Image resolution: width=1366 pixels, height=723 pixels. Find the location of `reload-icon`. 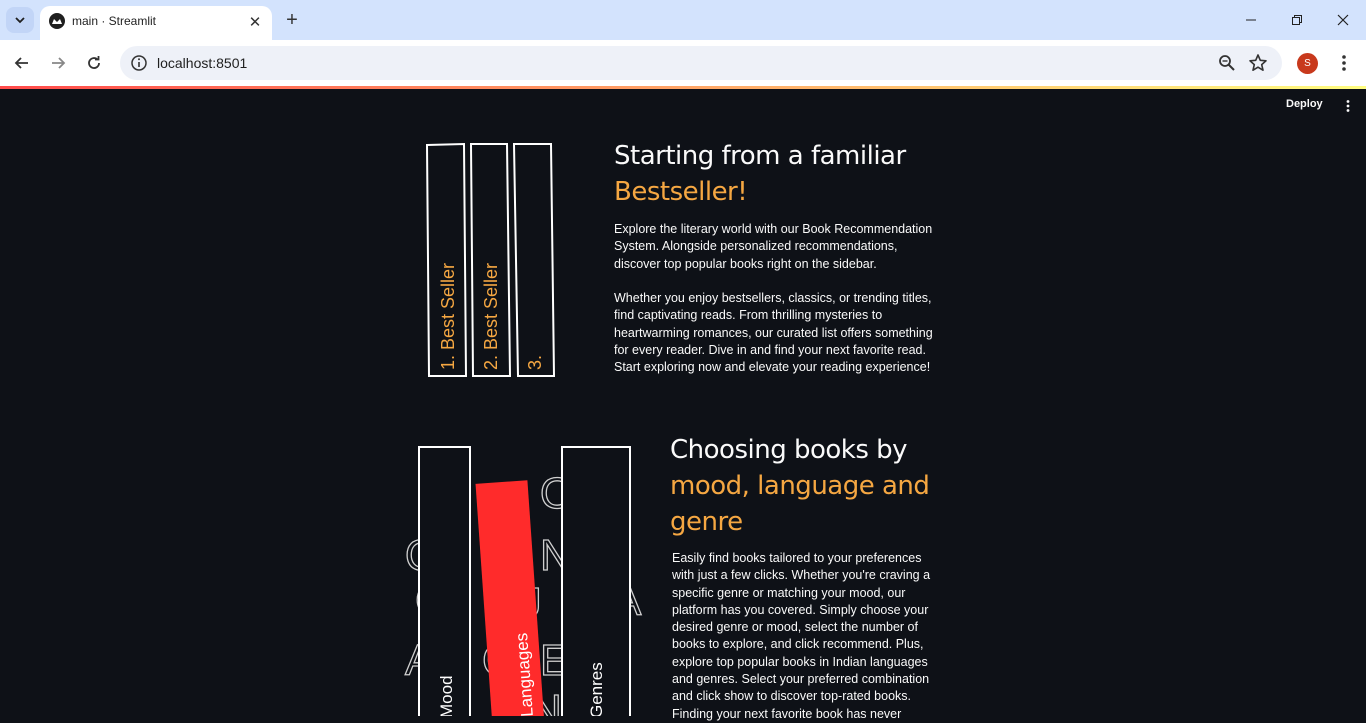

reload-icon is located at coordinates (94, 62).